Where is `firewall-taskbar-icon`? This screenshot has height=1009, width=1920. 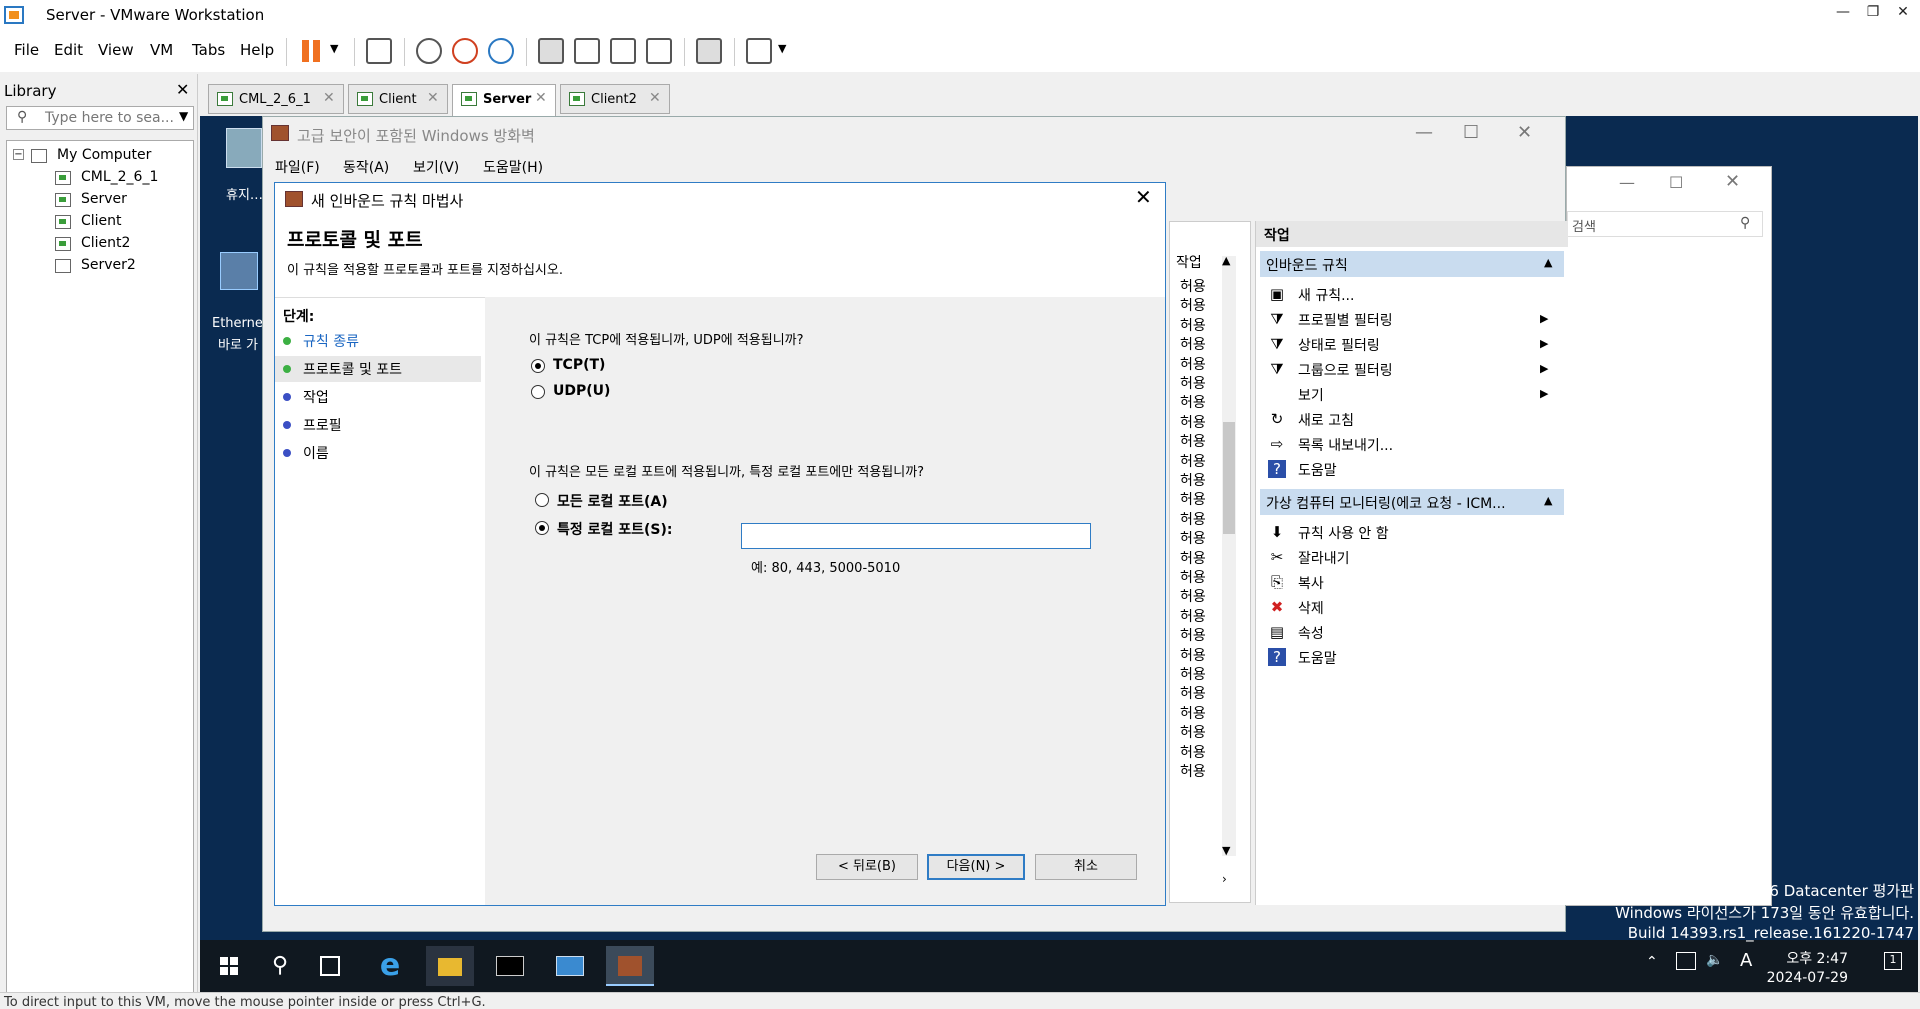 firewall-taskbar-icon is located at coordinates (630, 966).